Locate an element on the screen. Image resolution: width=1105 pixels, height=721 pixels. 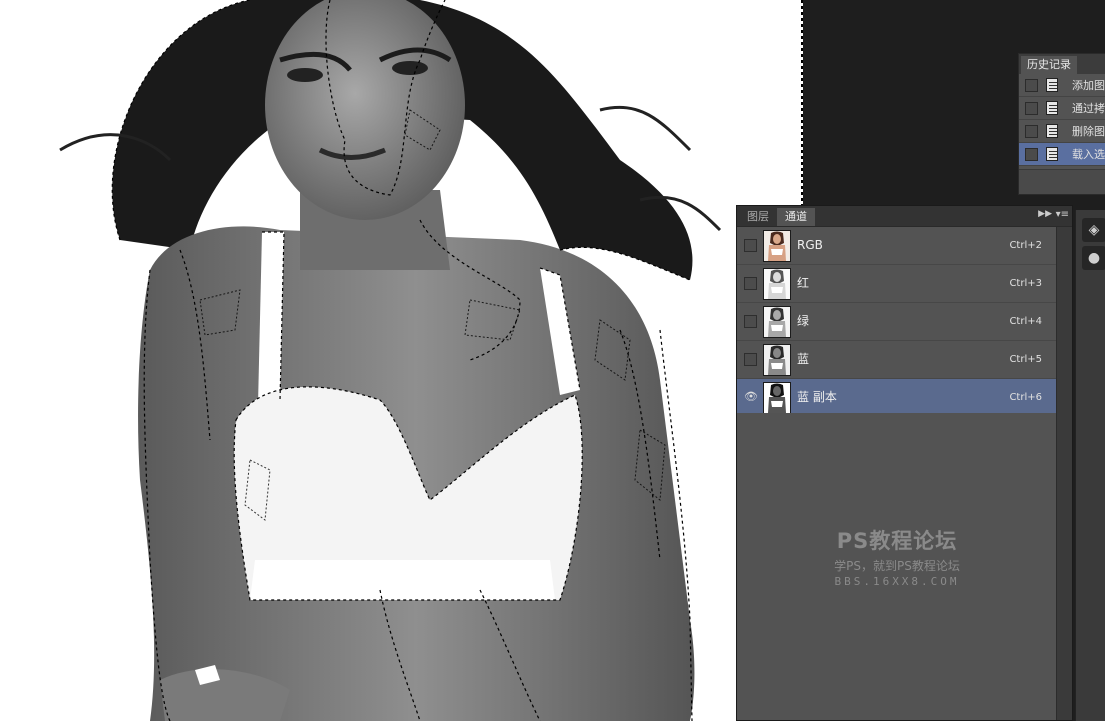
channel-name: RGB is located at coordinates (810, 245).